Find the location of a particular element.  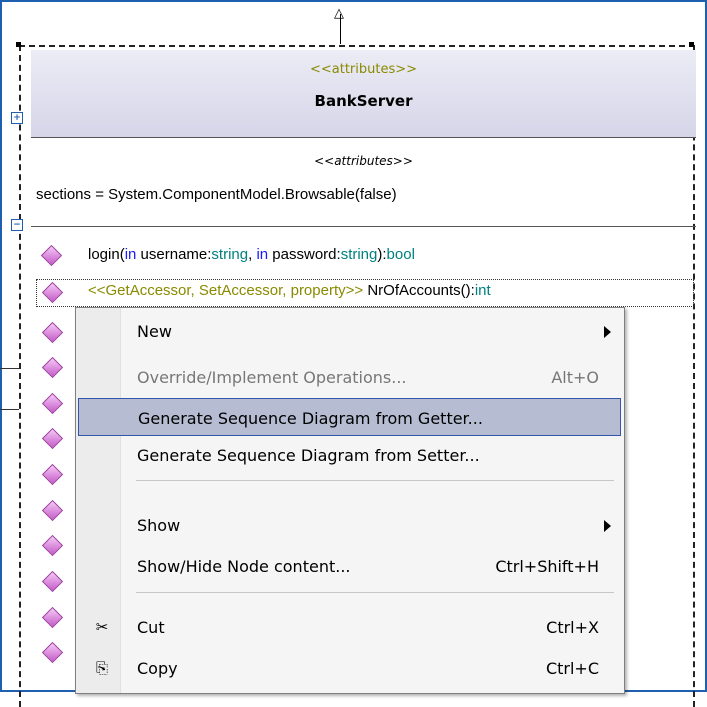

scissors-icon: ✂ is located at coordinates (102, 627).